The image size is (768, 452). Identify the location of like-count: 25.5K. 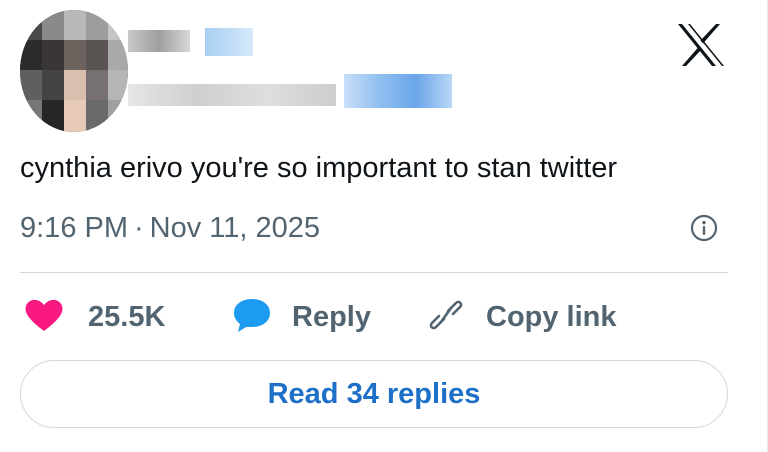
(127, 316).